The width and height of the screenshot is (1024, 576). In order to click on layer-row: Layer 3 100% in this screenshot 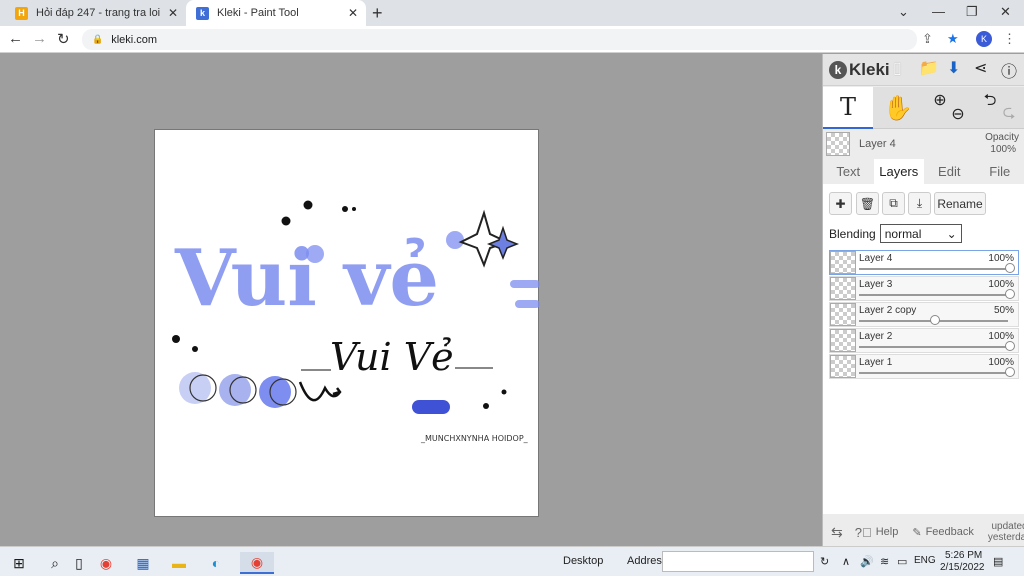, I will do `click(924, 288)`.